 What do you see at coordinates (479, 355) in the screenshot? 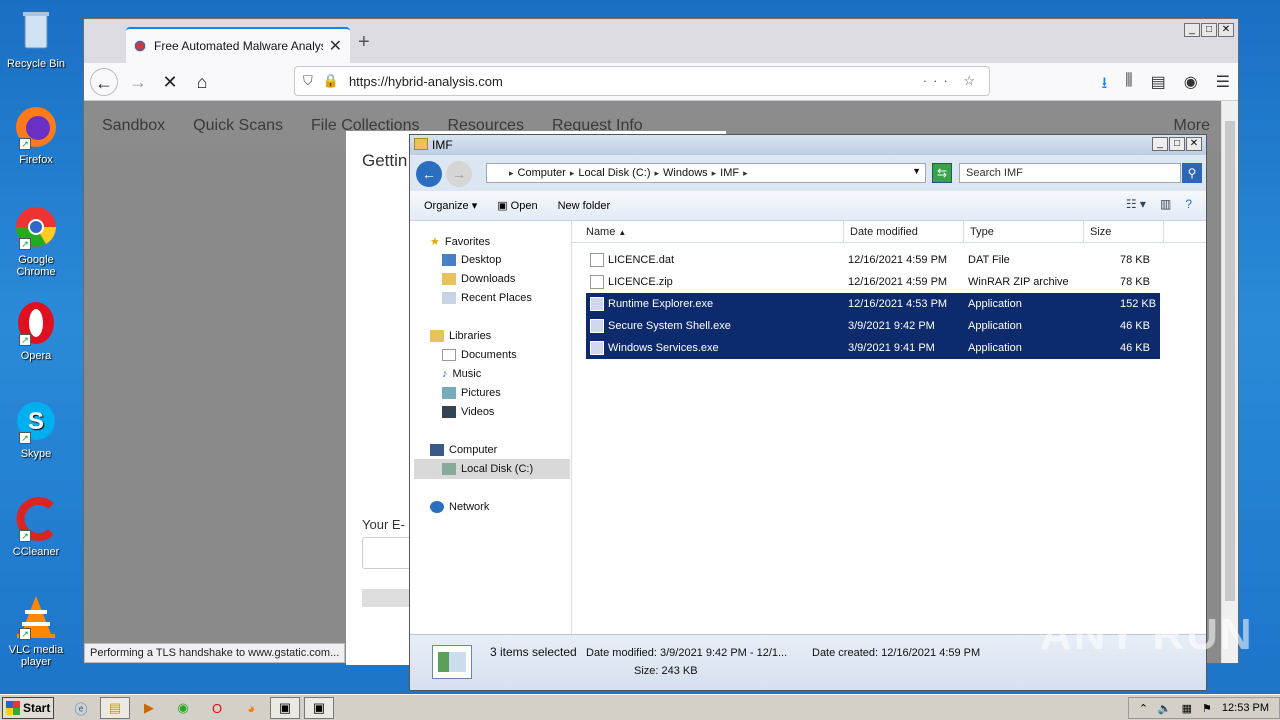
I see `nav-documents: Documents` at bounding box center [479, 355].